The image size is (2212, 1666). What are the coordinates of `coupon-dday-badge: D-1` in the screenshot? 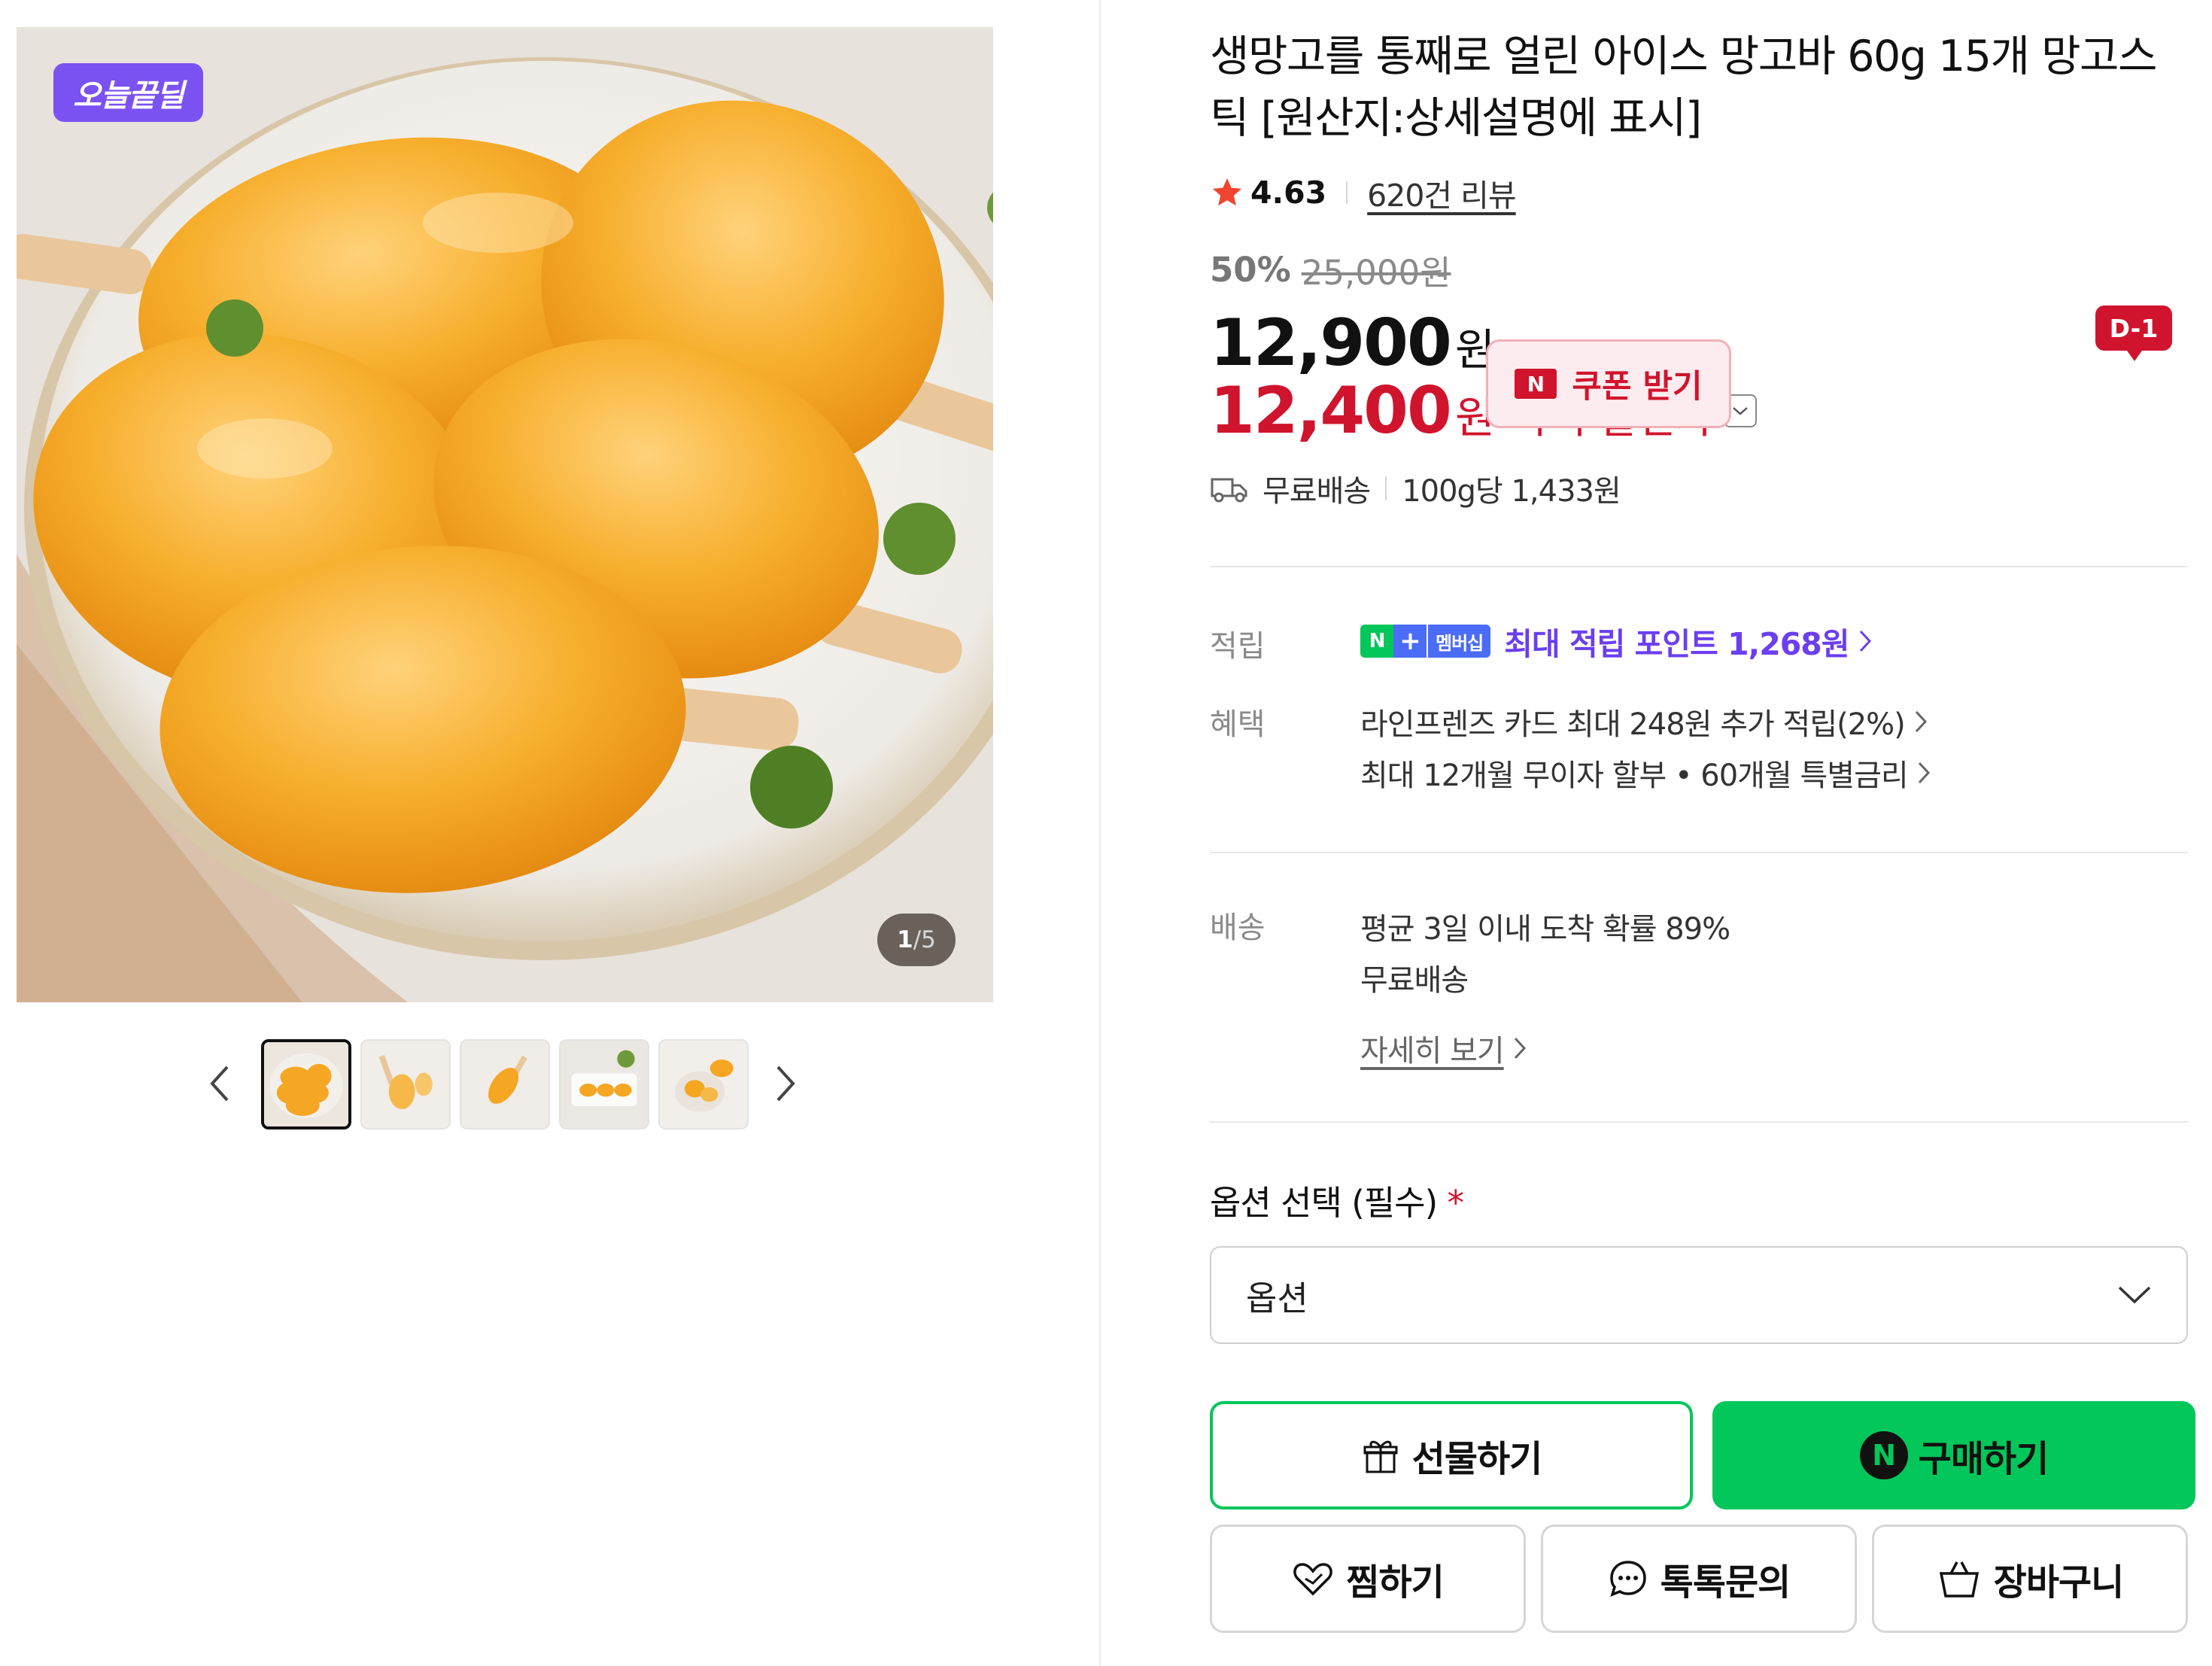 It's located at (2133, 333).